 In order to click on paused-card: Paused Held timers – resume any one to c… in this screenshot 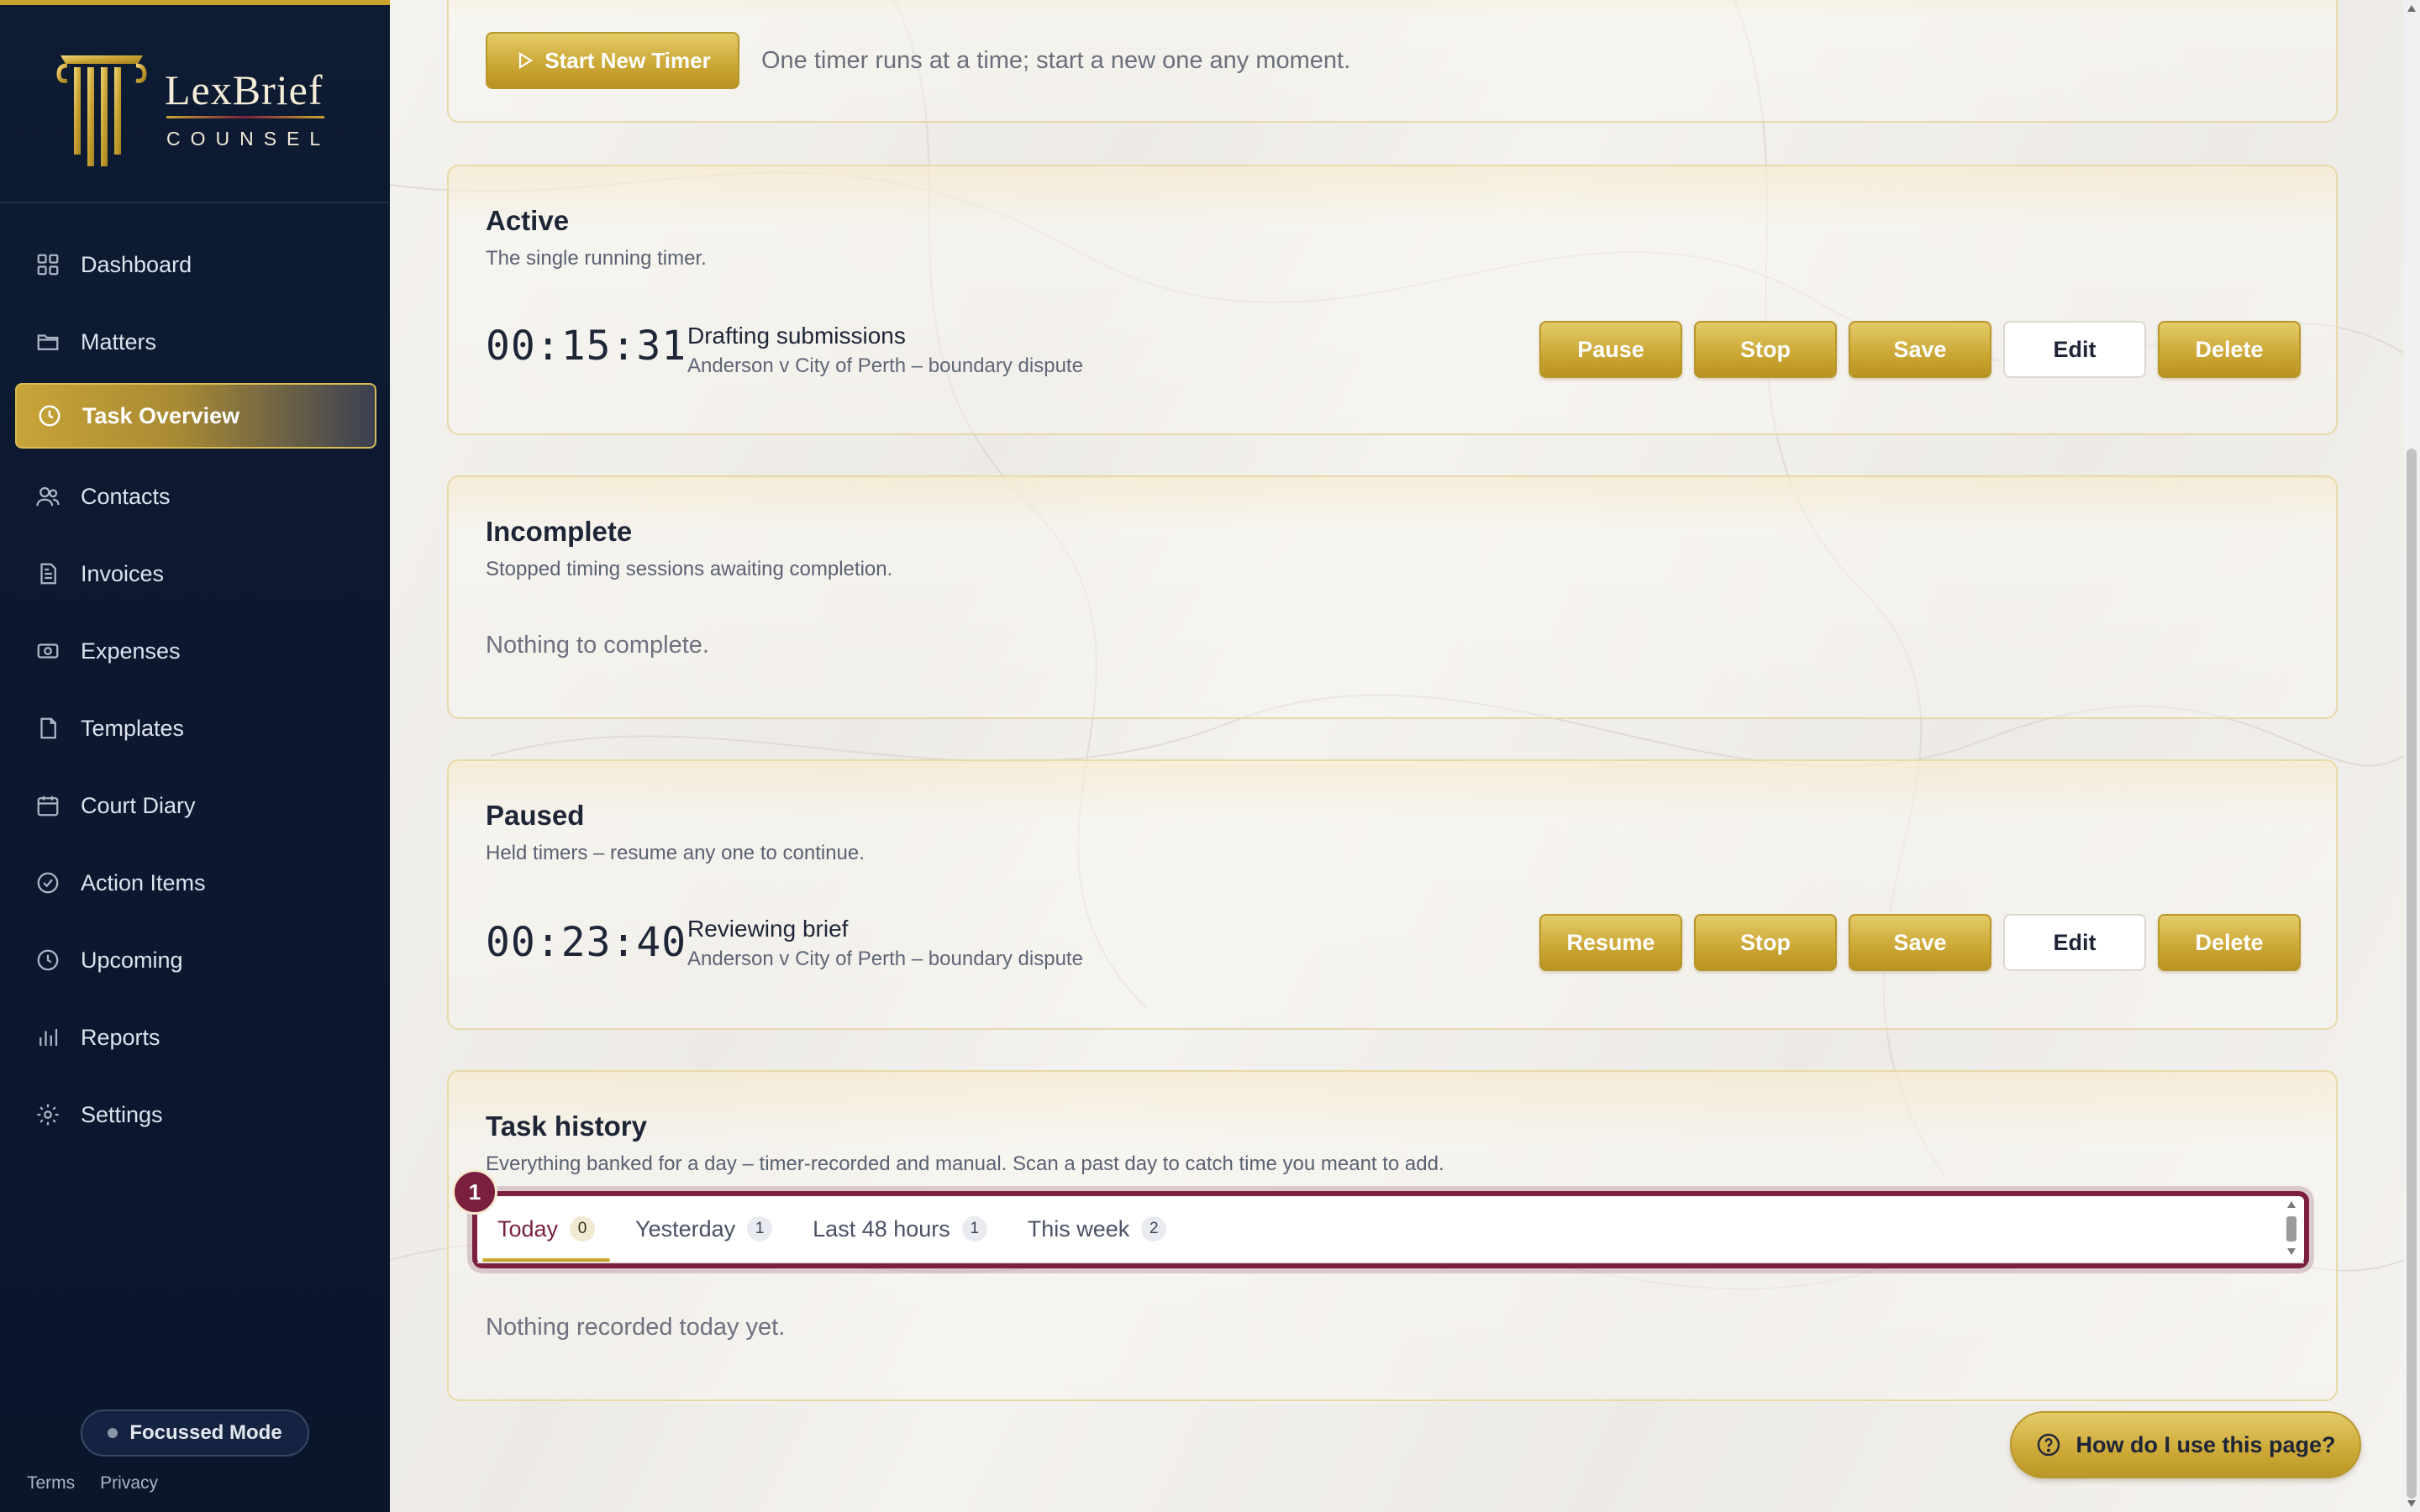, I will do `click(1392, 894)`.